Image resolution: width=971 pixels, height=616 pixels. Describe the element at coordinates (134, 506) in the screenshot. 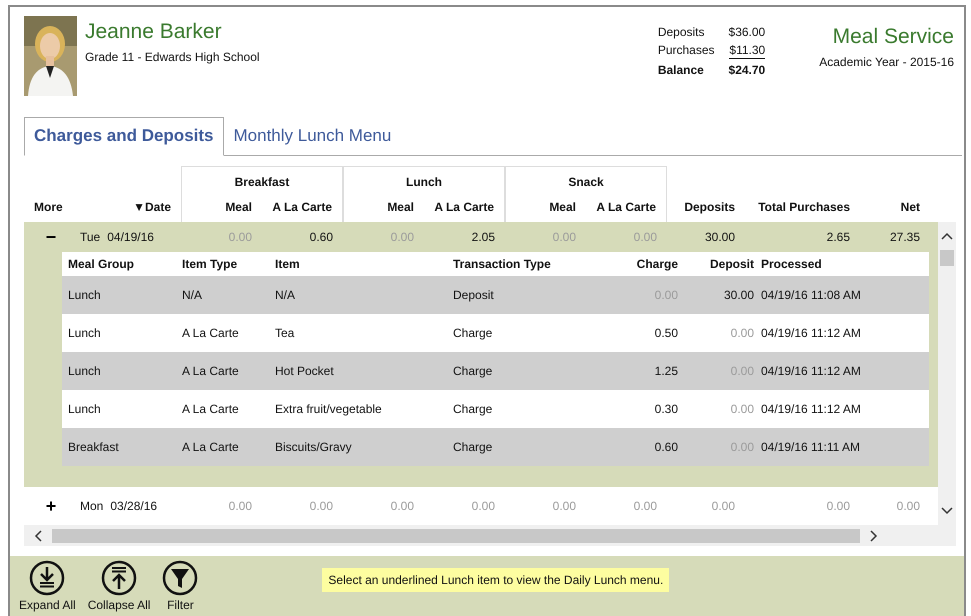

I see `date-cell: 03/28/16` at that location.